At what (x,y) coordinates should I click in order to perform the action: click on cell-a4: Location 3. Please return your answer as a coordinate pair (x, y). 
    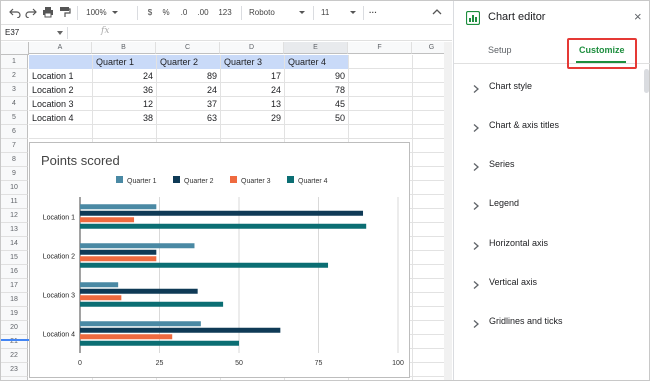
    Looking at the image, I should click on (60, 104).